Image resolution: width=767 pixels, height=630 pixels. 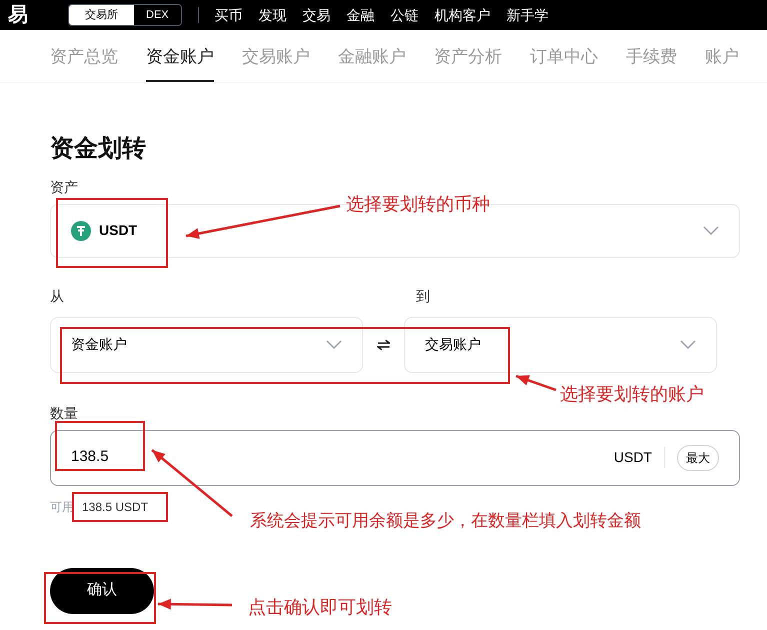 I want to click on nav-menu-item: 金融, so click(x=360, y=15).